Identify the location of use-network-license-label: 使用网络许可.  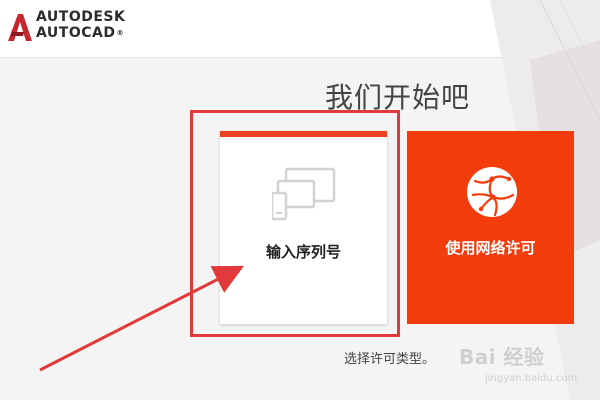
(490, 248).